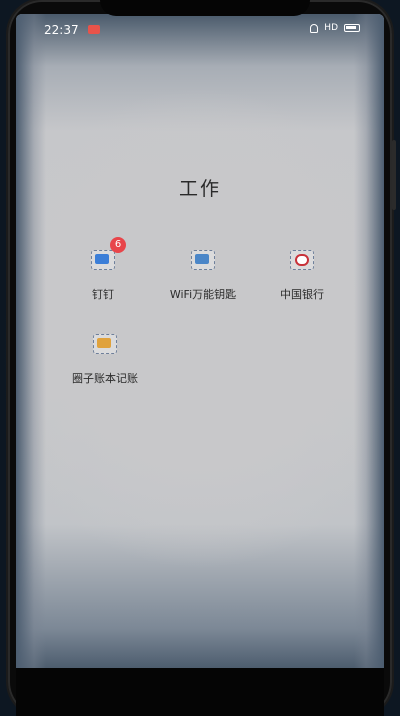 This screenshot has width=400, height=716. Describe the element at coordinates (200, 692) in the screenshot. I see `bottom-bezel` at that location.